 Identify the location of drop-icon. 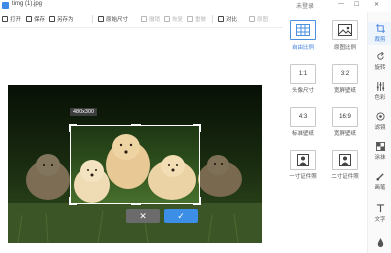
(380, 242).